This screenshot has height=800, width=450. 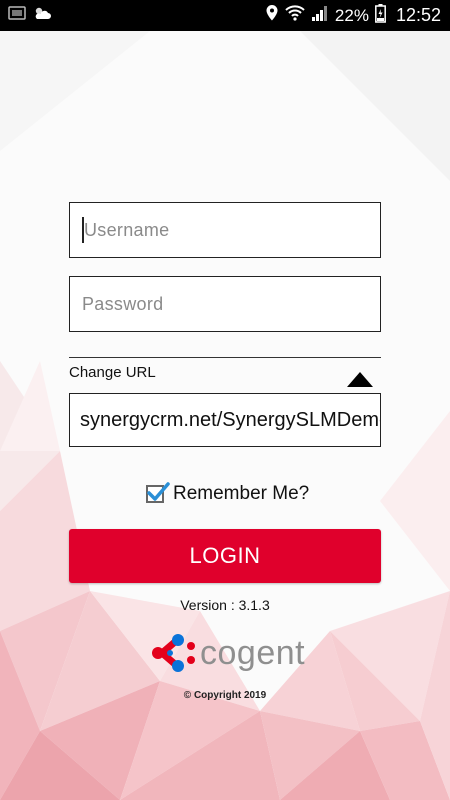 I want to click on change-url-label: Change URL, so click(x=112, y=372).